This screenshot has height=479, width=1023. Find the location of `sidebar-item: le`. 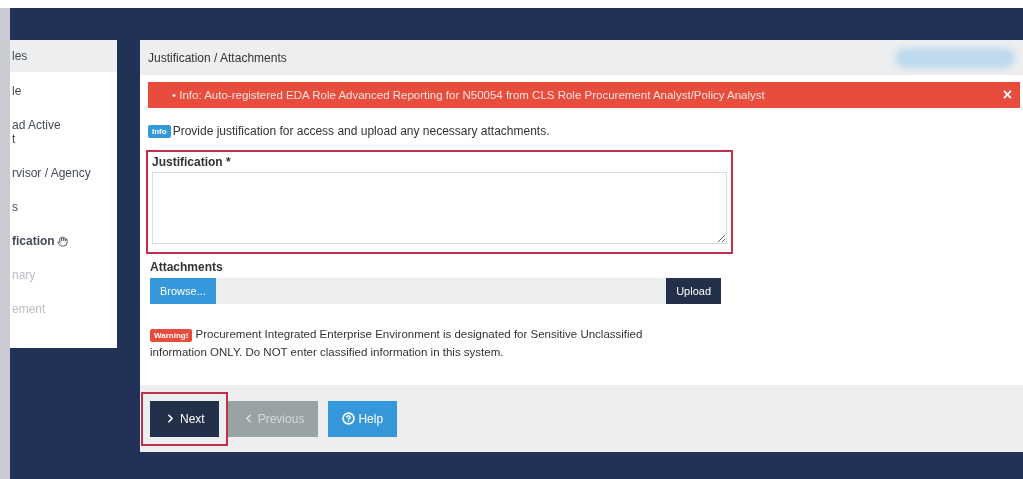

sidebar-item: le is located at coordinates (63, 91).